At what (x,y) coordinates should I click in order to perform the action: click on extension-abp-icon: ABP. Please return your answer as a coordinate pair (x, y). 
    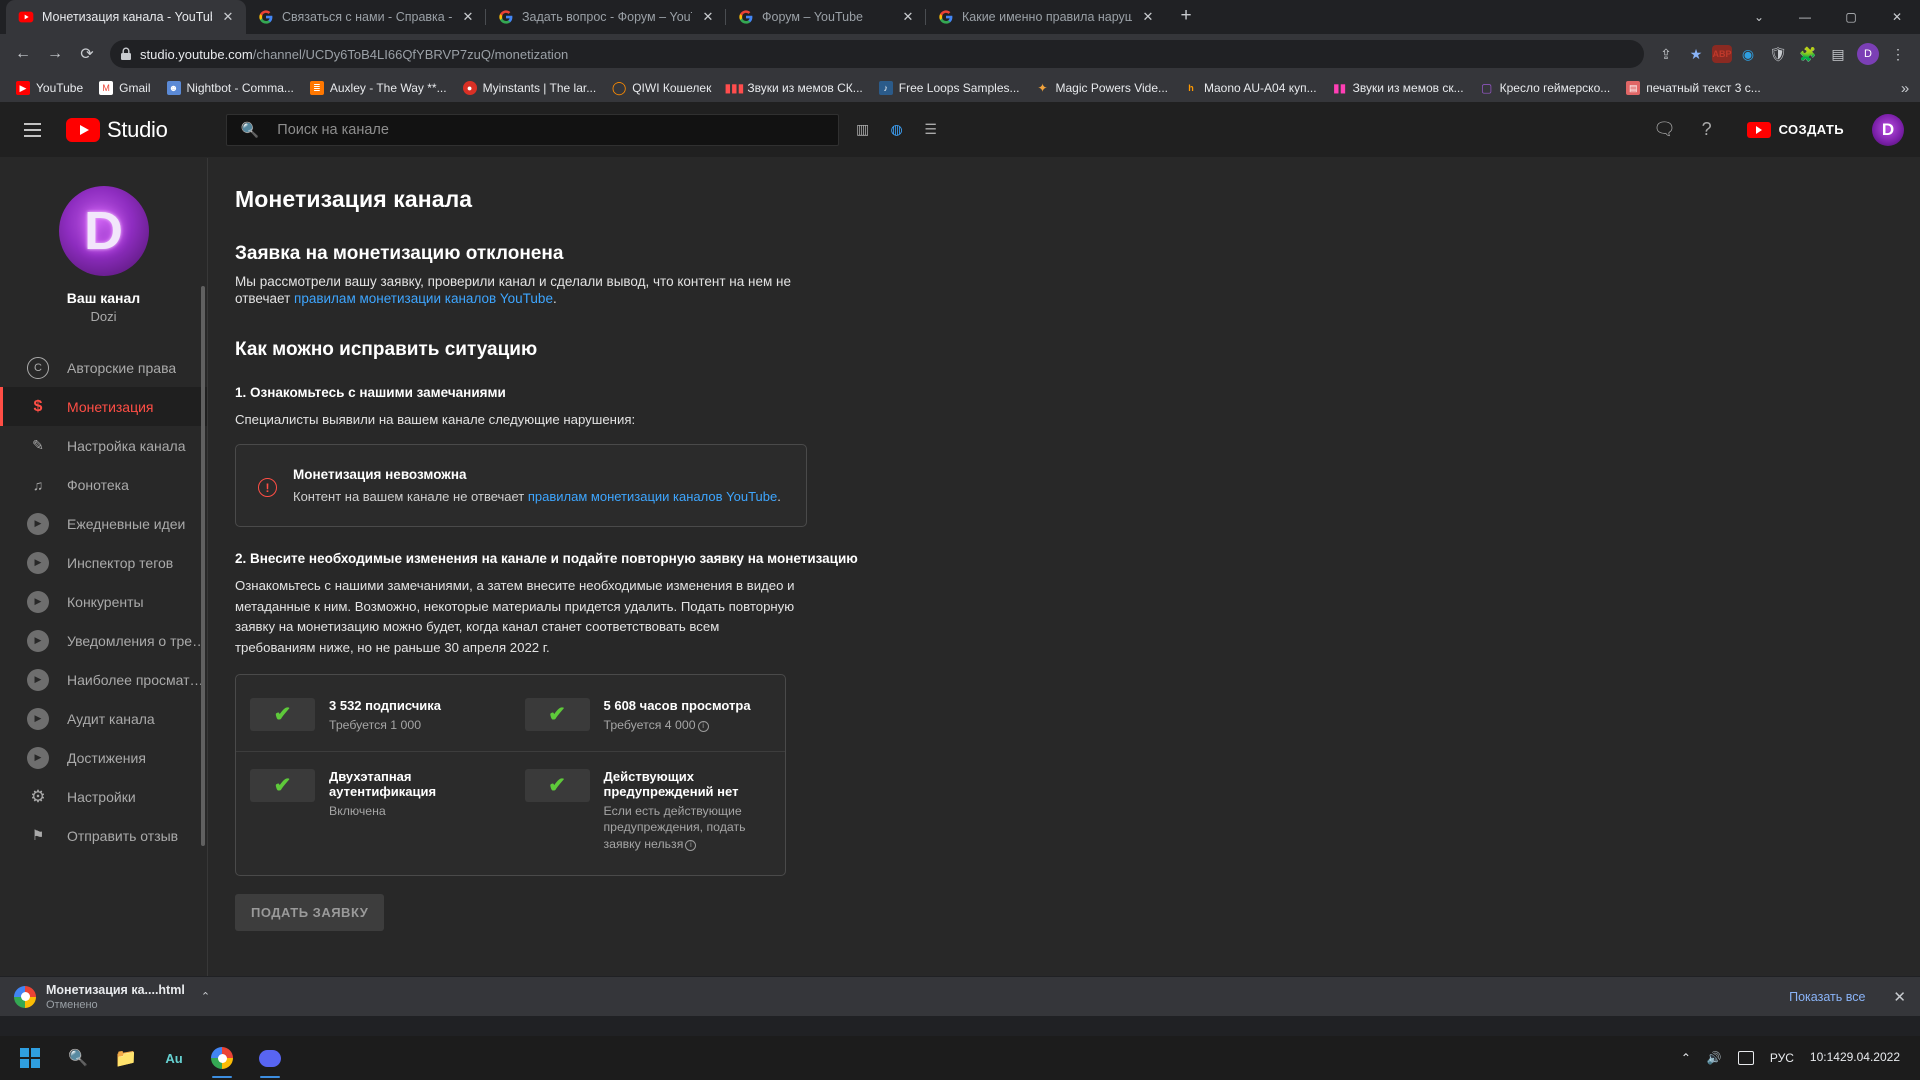
    Looking at the image, I should click on (1722, 54).